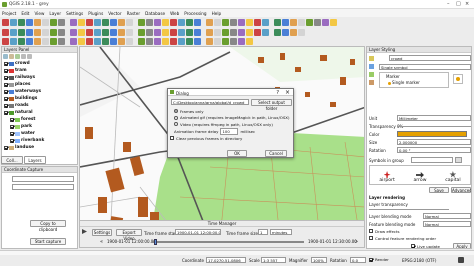 The image size is (474, 266). What do you see at coordinates (419, 177) in the screenshot?
I see `symbol-arrow: arrow` at bounding box center [419, 177].